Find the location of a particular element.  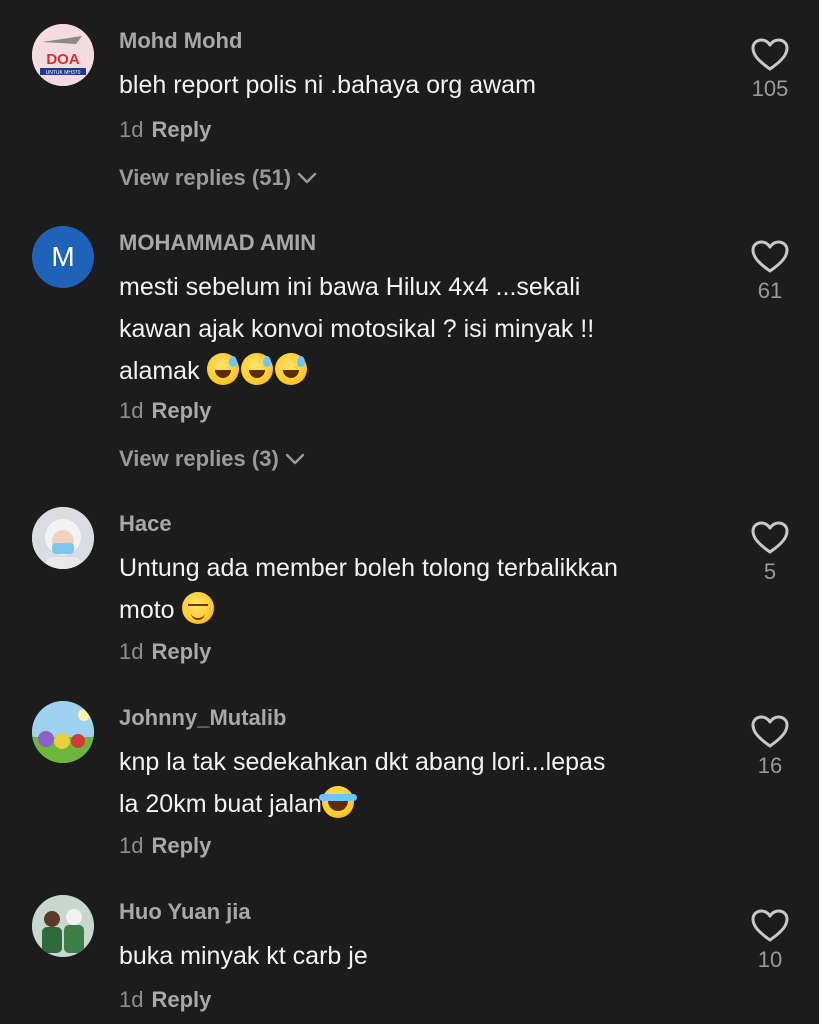

avatar: M is located at coordinates (63, 257).